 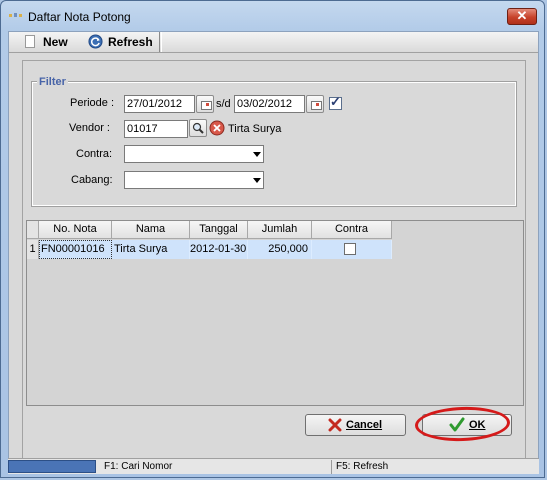 I want to click on toolbar-separator-highlight, so click(x=161, y=42).